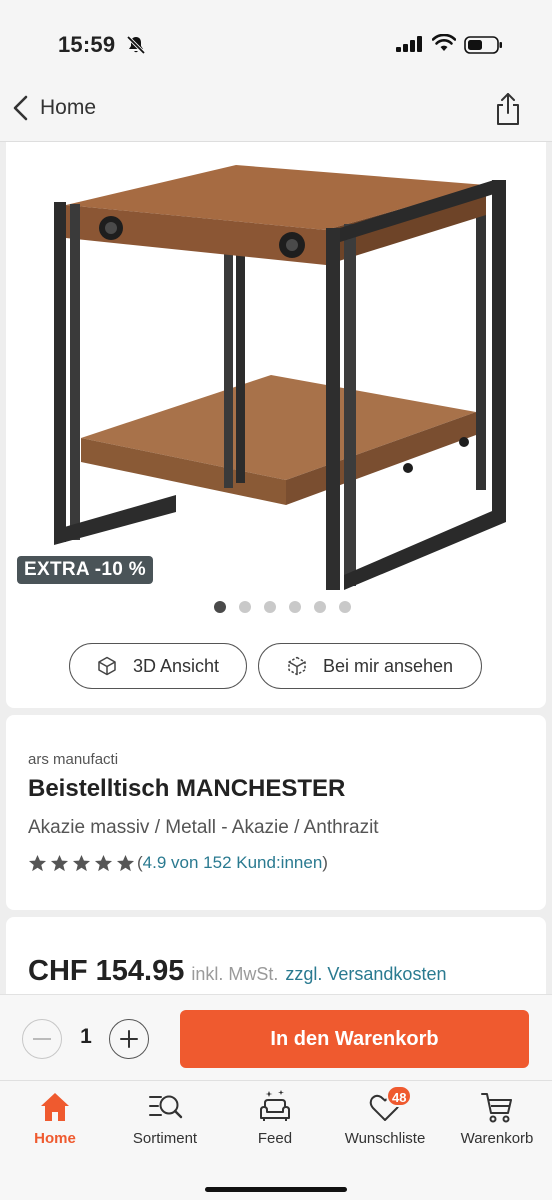 This screenshot has height=1200, width=552. Describe the element at coordinates (365, 974) in the screenshot. I see `shipping-cost-link: zzgl. Versandkosten` at that location.